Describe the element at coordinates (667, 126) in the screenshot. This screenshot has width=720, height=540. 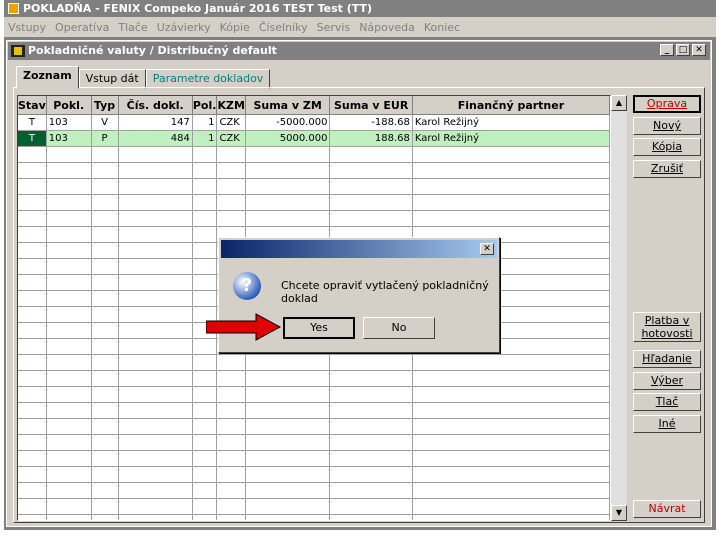
I see `novy-button: Nový` at that location.